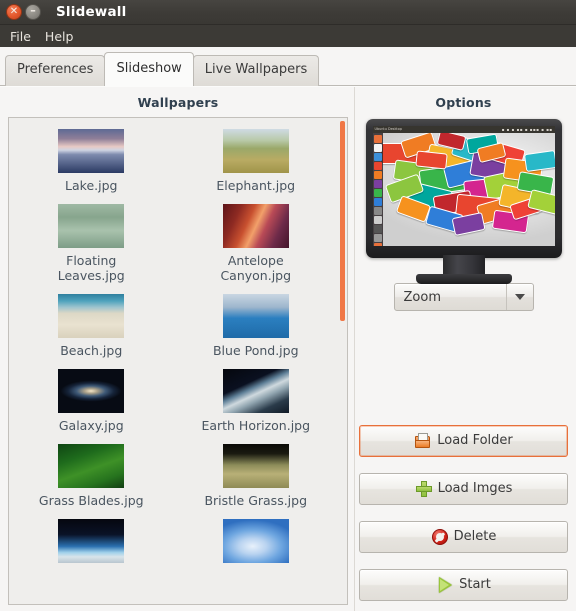 The height and width of the screenshot is (611, 576). Describe the element at coordinates (475, 536) in the screenshot. I see `delete-label: Delete` at that location.